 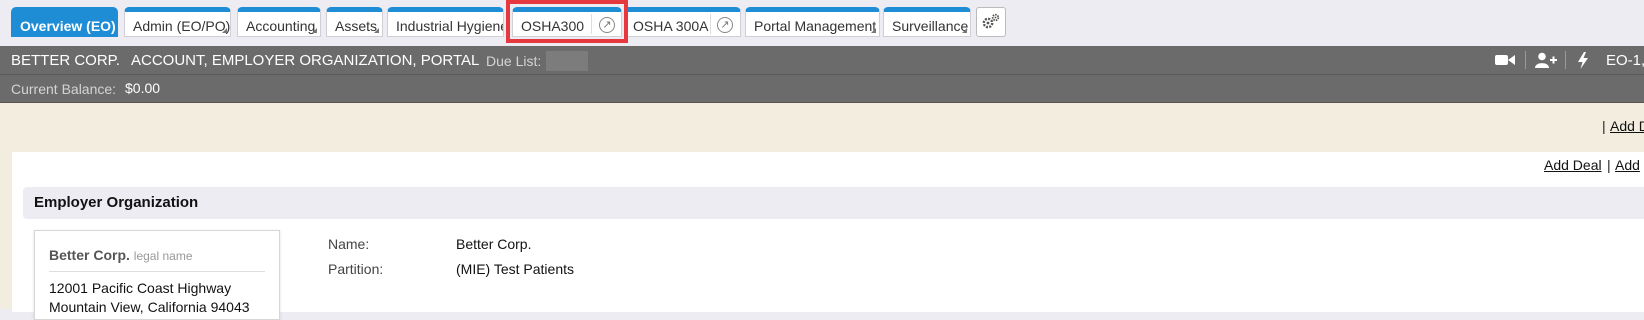 What do you see at coordinates (567, 21) in the screenshot?
I see `osha300-highlight-box` at bounding box center [567, 21].